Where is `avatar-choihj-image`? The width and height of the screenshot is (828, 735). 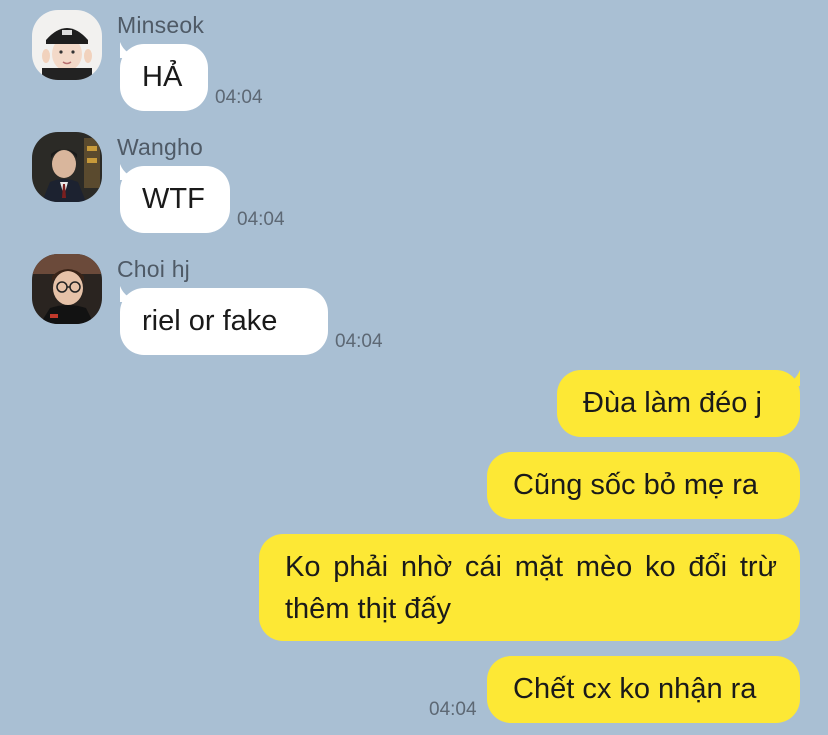 avatar-choihj-image is located at coordinates (67, 289).